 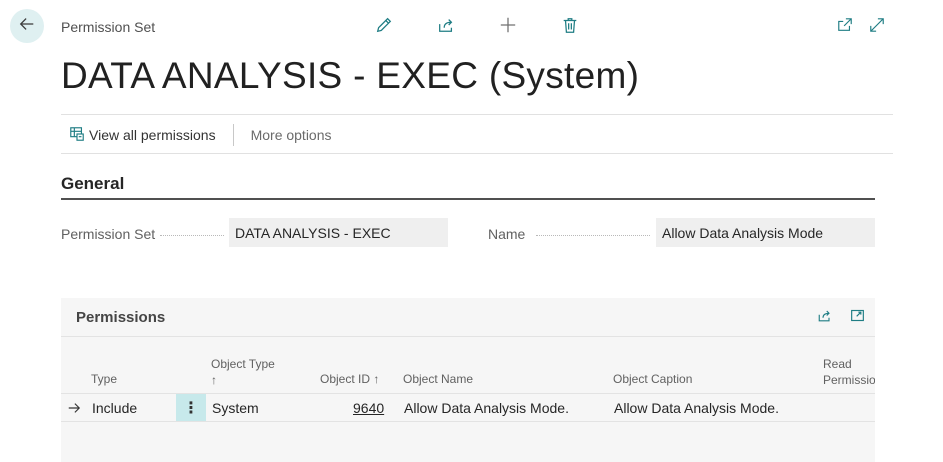 What do you see at coordinates (79, 135) in the screenshot?
I see `permissions-table-icon` at bounding box center [79, 135].